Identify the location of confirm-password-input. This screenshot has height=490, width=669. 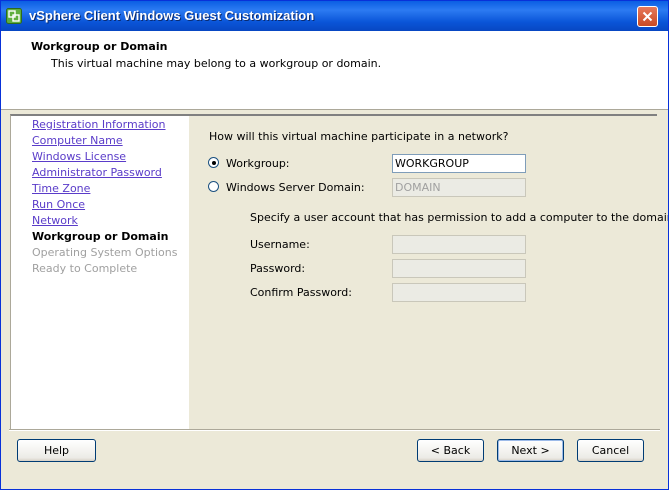
(459, 292).